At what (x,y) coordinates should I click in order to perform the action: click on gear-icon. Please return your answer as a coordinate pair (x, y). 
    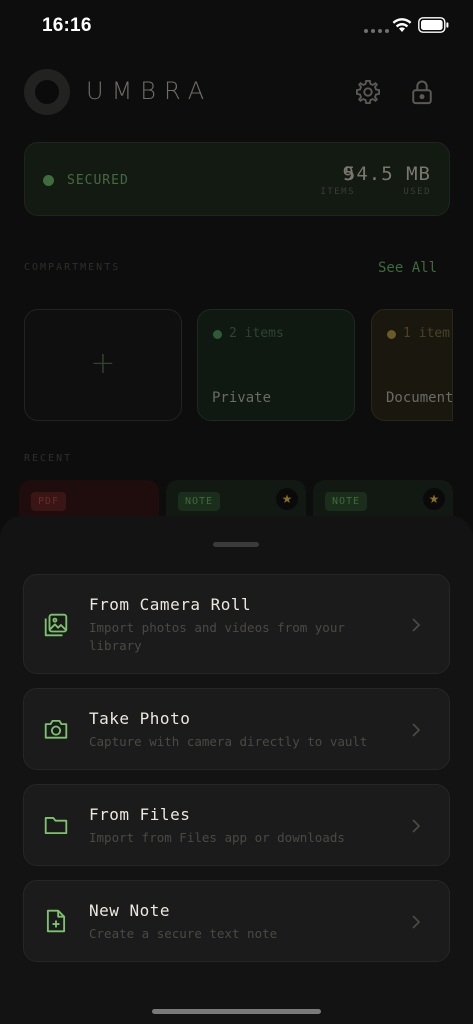
    Looking at the image, I should click on (368, 92).